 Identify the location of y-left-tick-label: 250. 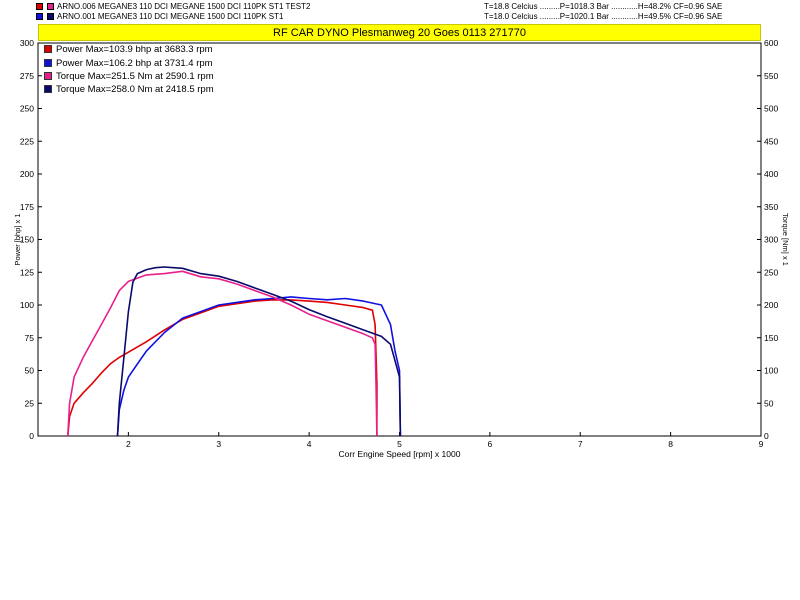
(27, 109).